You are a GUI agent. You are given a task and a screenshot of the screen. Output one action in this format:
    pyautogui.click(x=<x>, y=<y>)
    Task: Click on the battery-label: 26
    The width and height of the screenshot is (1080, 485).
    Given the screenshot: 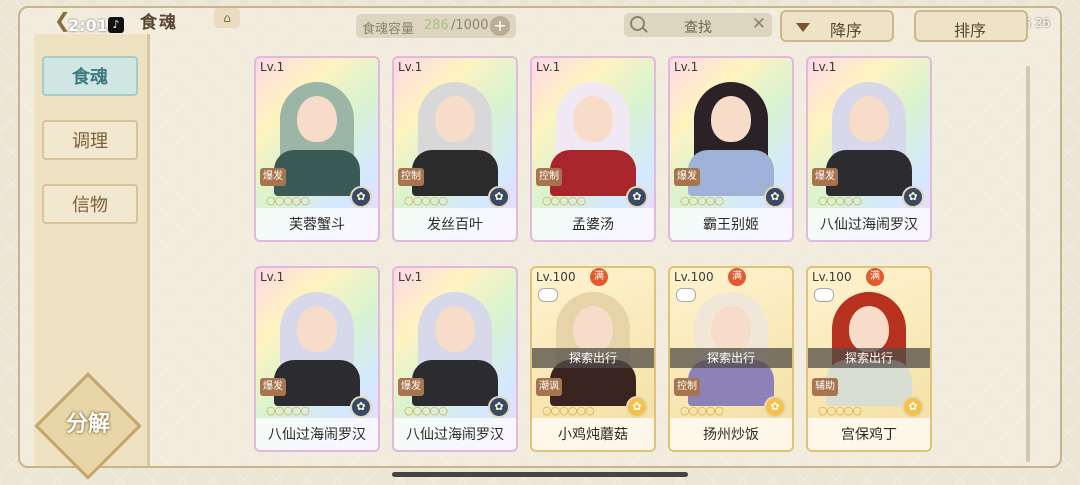 What is the action you would take?
    pyautogui.click(x=1042, y=23)
    